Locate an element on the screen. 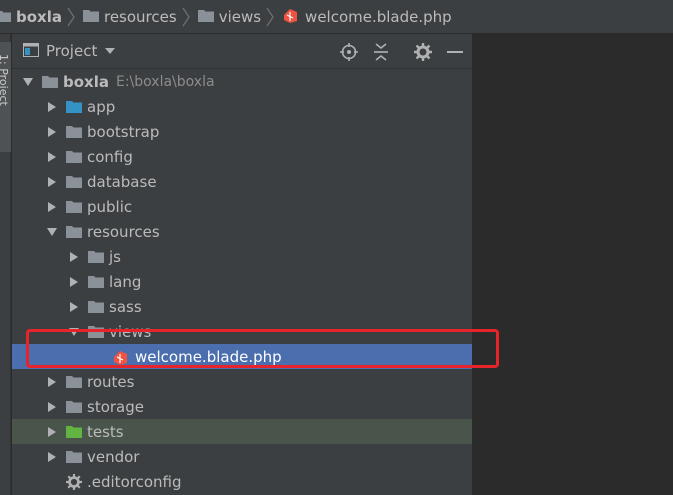 This screenshot has height=495, width=673. breadcrumb-label: views is located at coordinates (240, 16).